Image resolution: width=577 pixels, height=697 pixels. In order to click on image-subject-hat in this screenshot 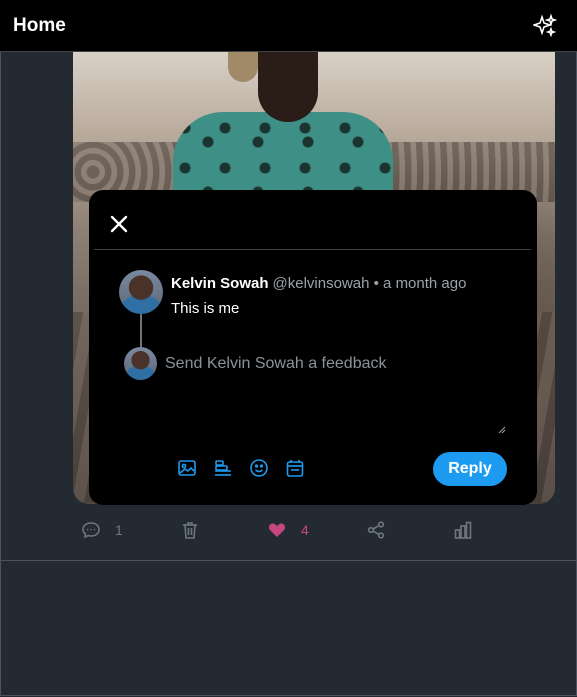, I will do `click(243, 67)`.